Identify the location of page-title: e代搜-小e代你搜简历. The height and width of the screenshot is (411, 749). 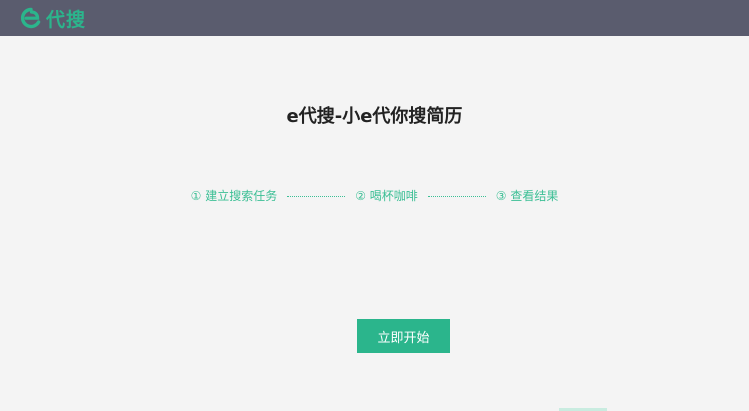
(374, 116).